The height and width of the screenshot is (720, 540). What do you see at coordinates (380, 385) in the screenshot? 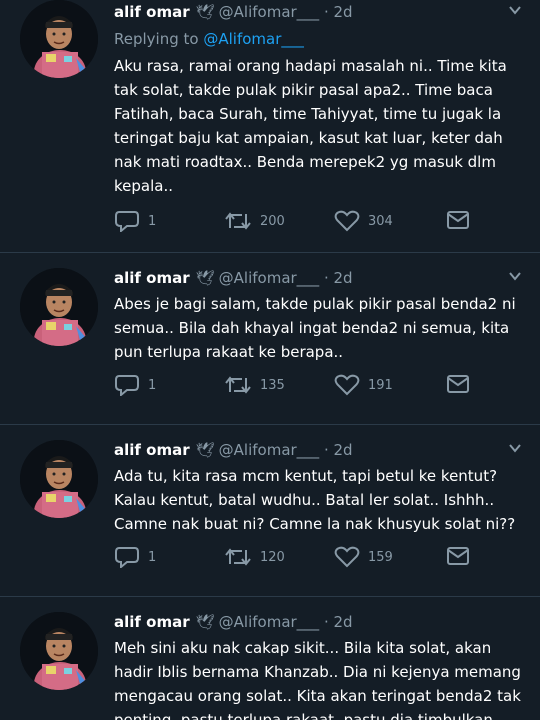
I see `like-count: 191` at bounding box center [380, 385].